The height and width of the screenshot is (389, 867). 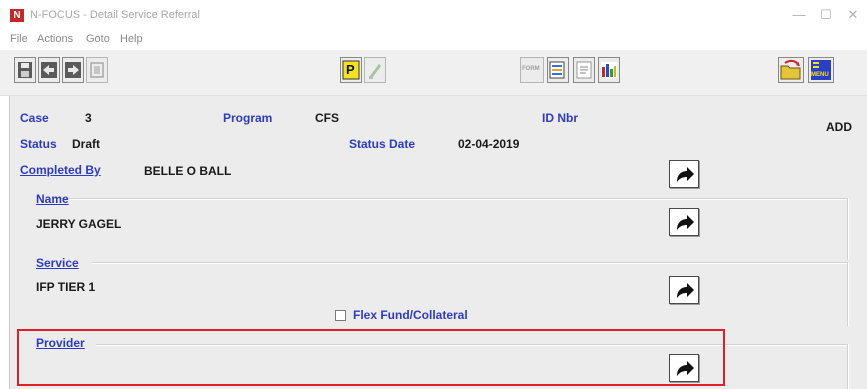 I want to click on report-button, so click(x=584, y=70).